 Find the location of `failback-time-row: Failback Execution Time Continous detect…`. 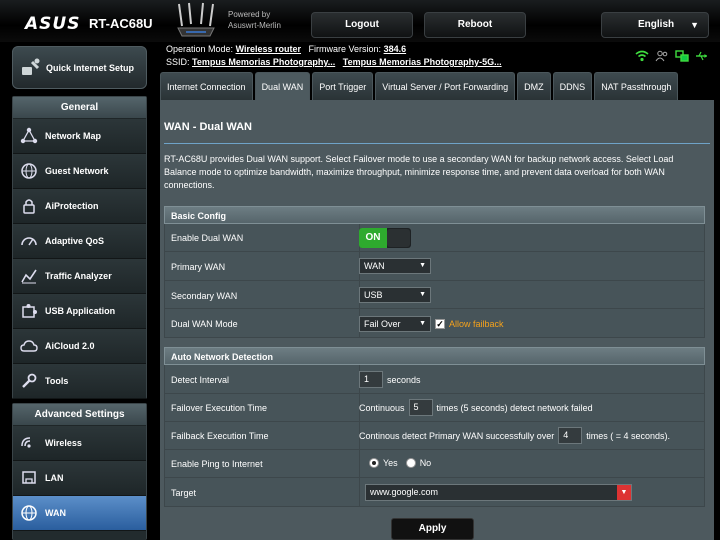

failback-time-row: Failback Execution Time Continous detect… is located at coordinates (434, 436).